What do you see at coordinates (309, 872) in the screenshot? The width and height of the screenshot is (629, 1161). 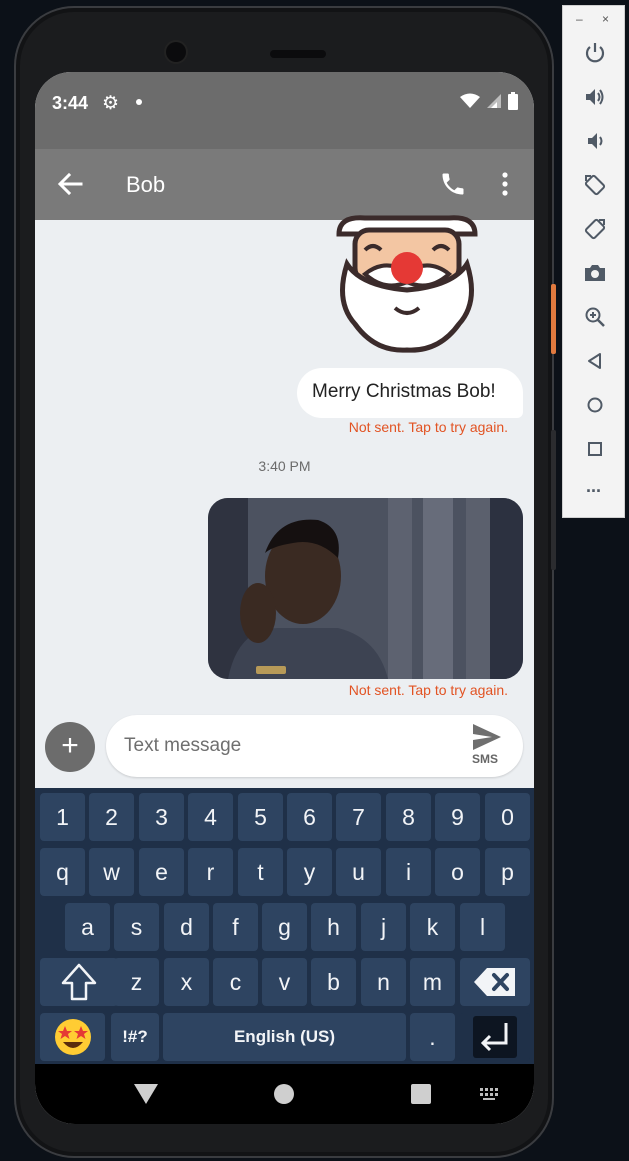 I see `key-y: y` at bounding box center [309, 872].